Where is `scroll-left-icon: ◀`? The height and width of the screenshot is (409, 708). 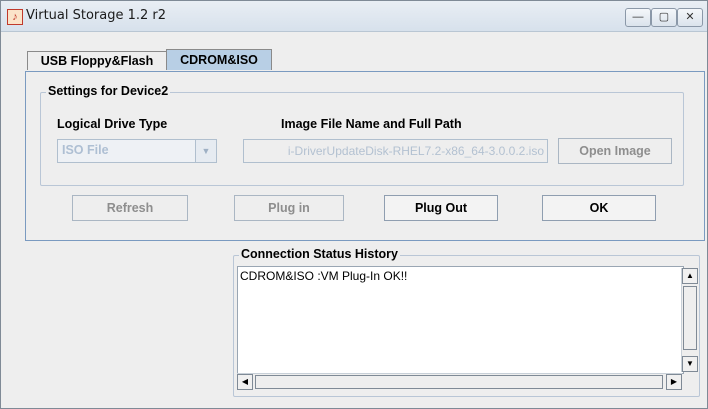
scroll-left-icon: ◀ is located at coordinates (245, 382).